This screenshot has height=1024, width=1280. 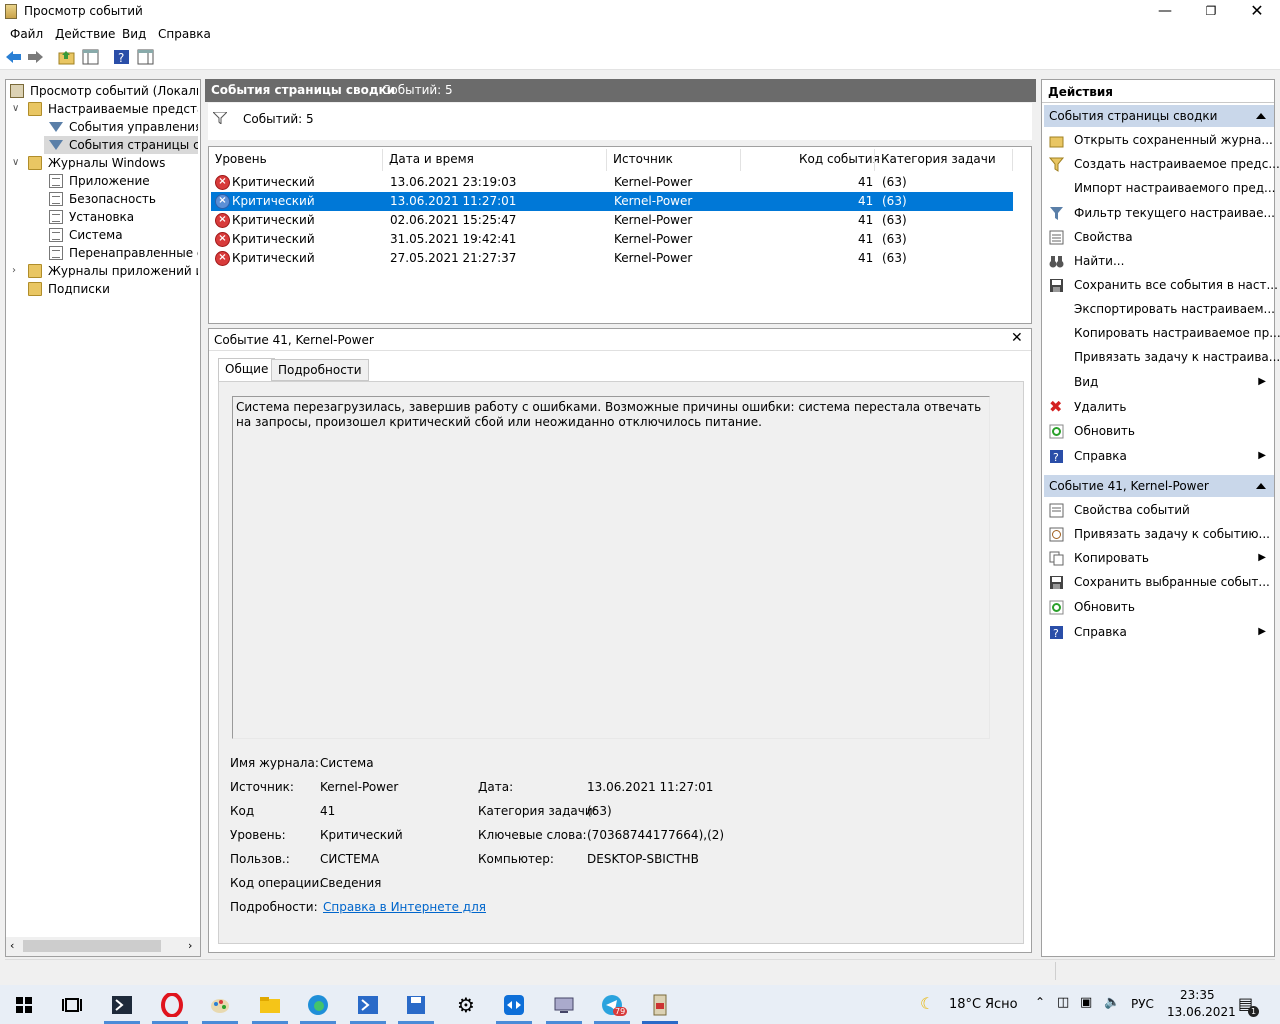 I want to click on powershell-ise-icon, so click(x=368, y=1005).